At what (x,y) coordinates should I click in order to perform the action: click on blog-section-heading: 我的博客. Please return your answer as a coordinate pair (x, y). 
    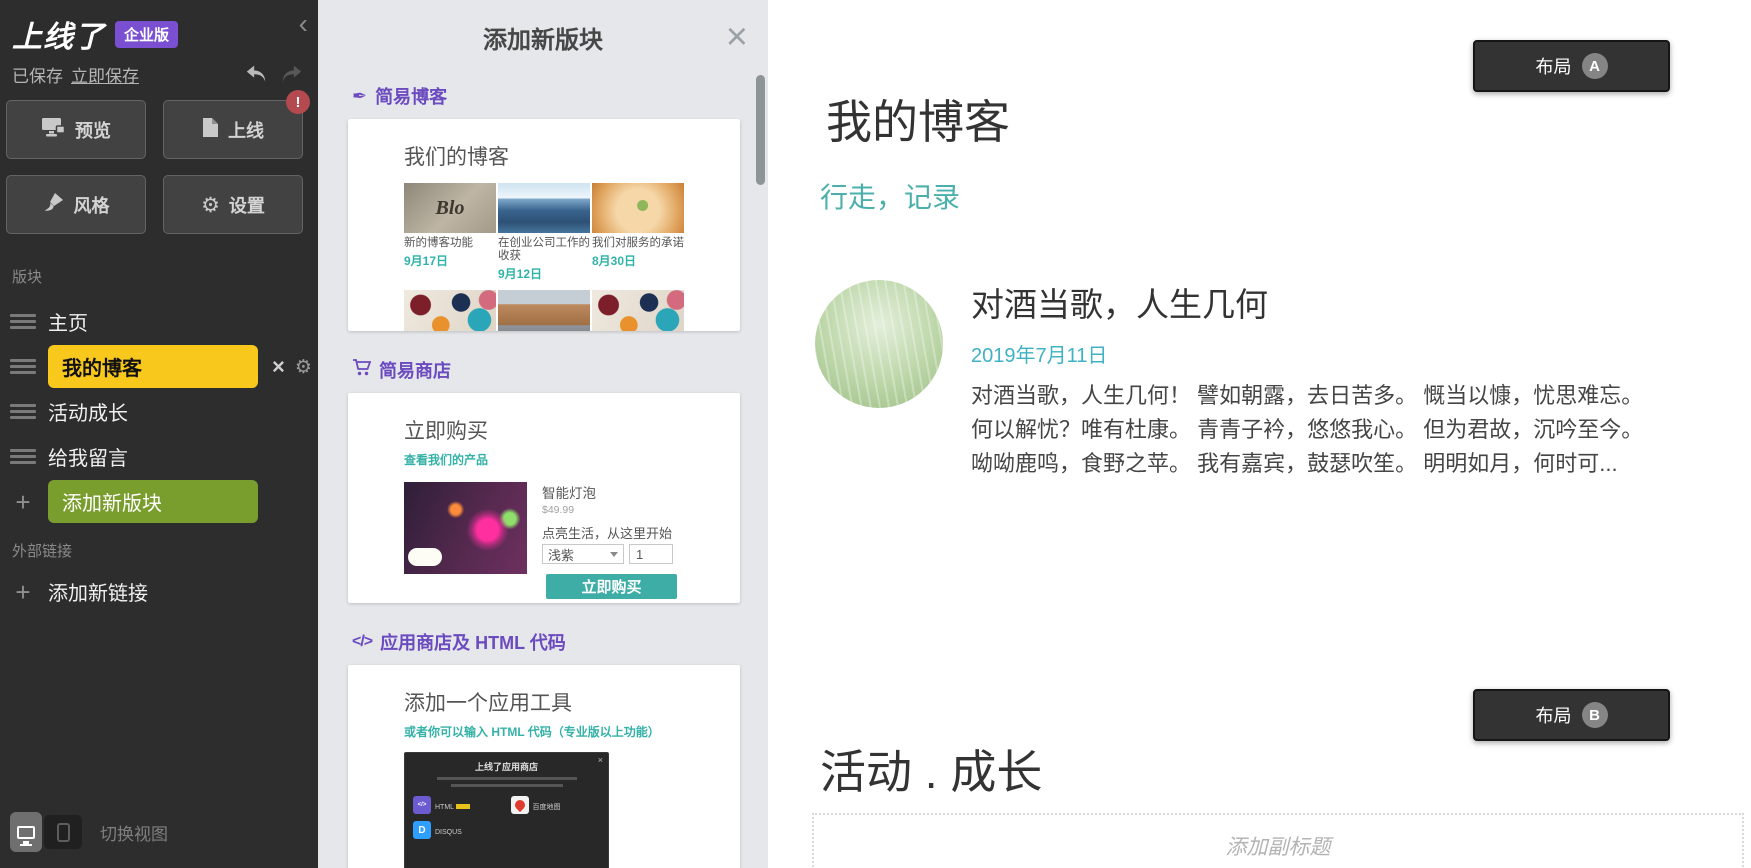
    Looking at the image, I should click on (918, 119).